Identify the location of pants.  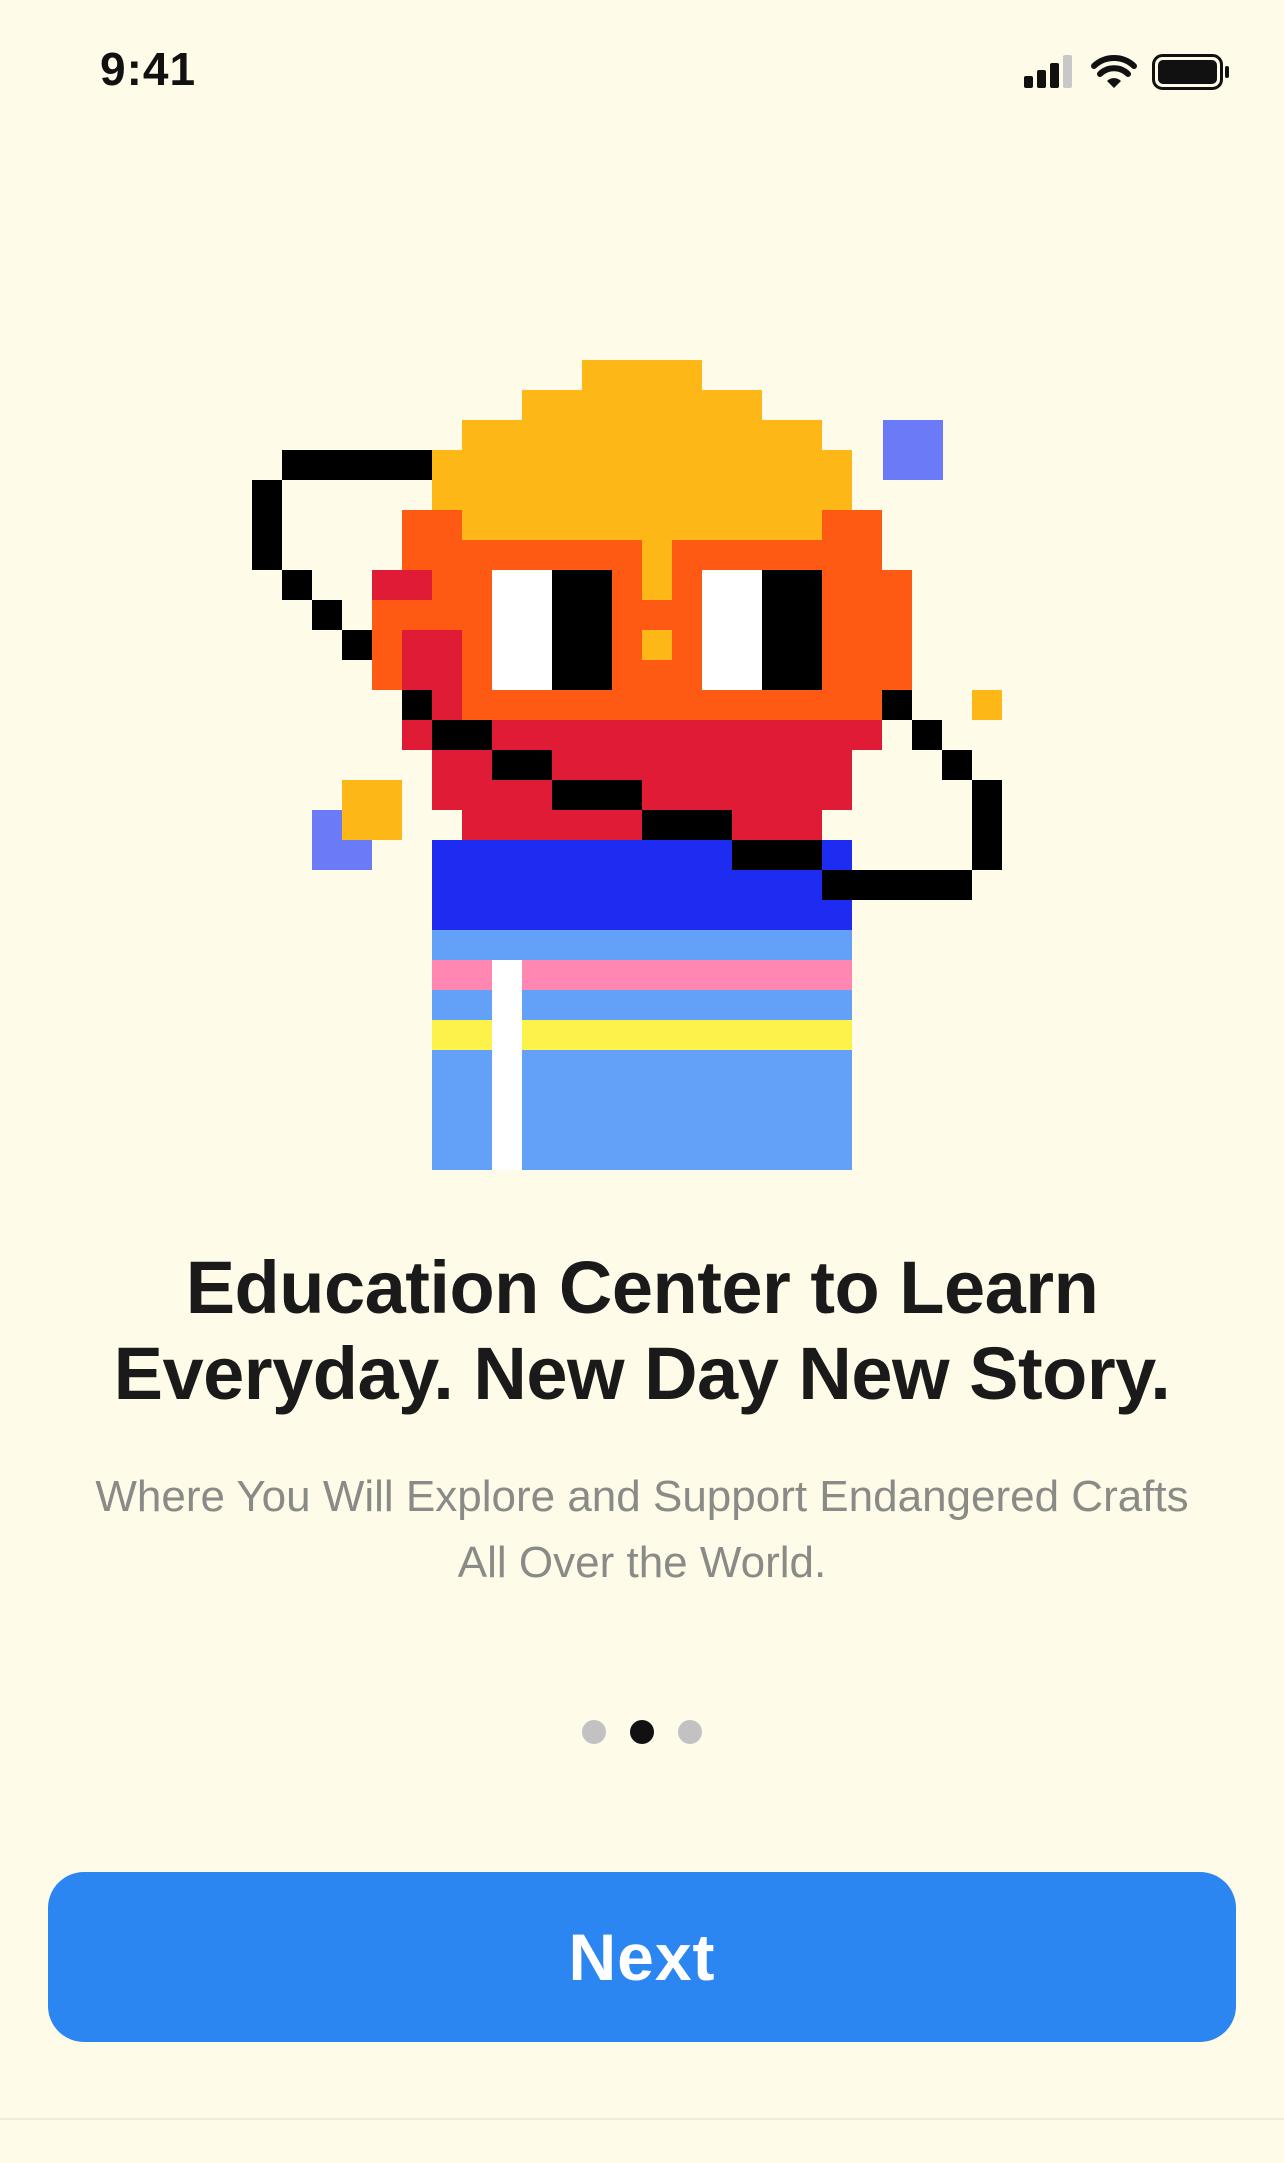
(642, 1050).